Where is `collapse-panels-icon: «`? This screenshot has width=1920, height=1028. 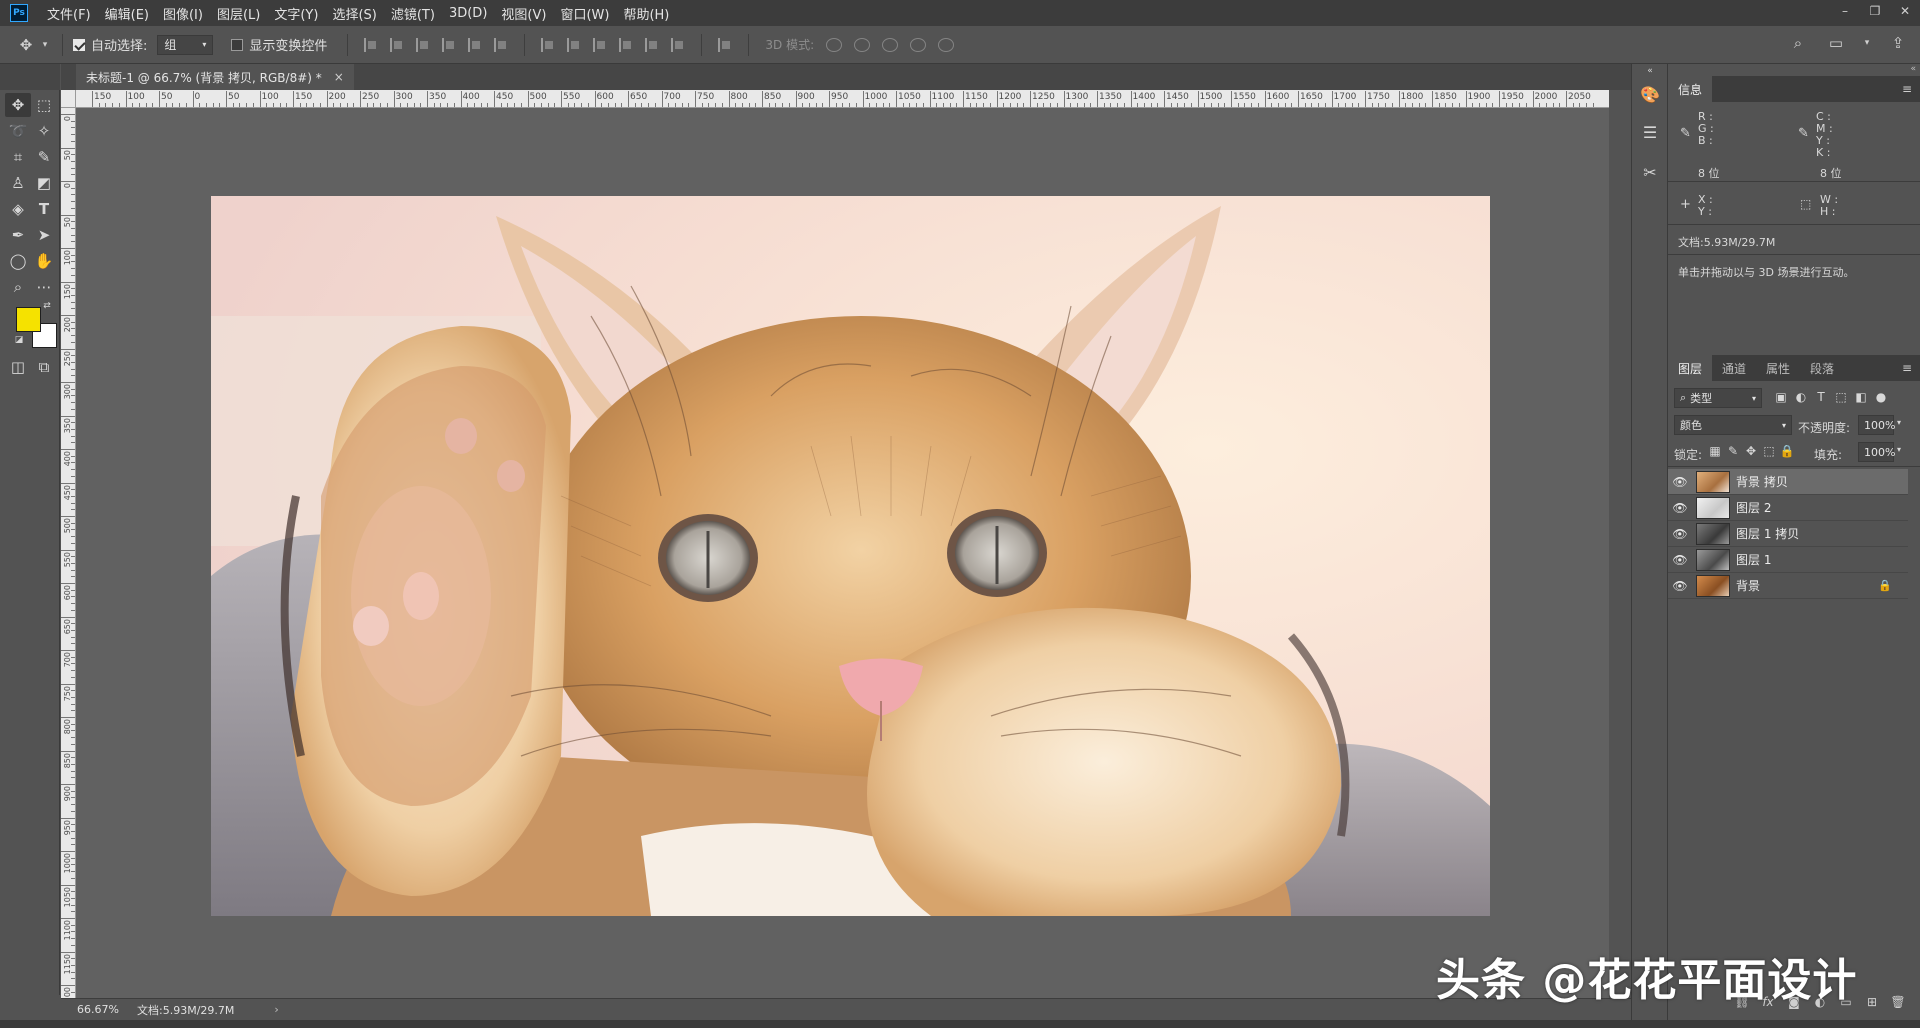 collapse-panels-icon: « is located at coordinates (1913, 69).